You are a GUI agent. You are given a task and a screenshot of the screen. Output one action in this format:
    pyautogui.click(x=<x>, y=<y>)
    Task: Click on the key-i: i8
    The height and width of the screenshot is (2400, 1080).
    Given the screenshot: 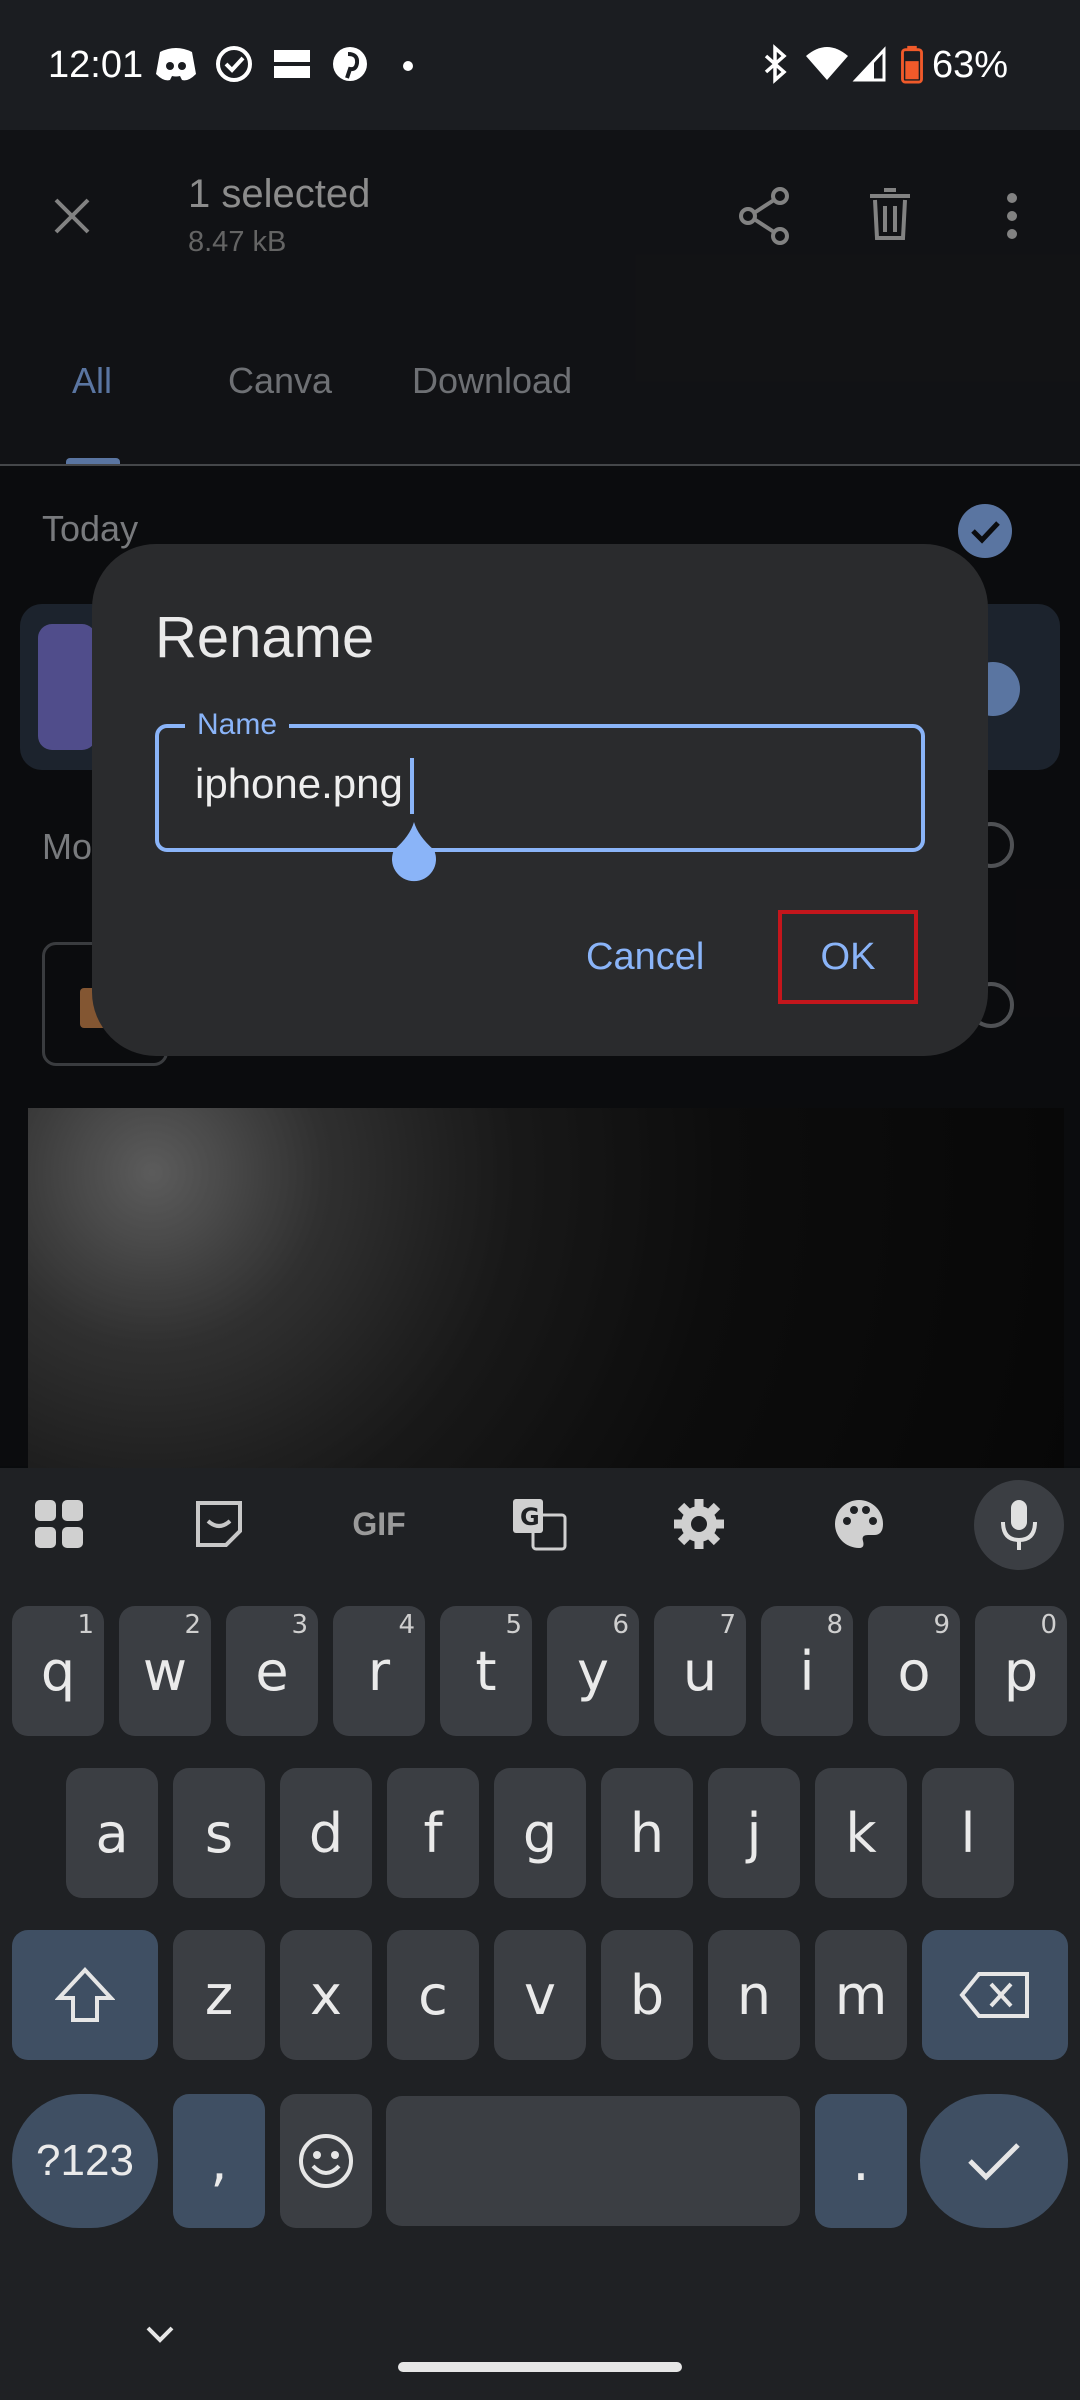 What is the action you would take?
    pyautogui.click(x=807, y=1671)
    